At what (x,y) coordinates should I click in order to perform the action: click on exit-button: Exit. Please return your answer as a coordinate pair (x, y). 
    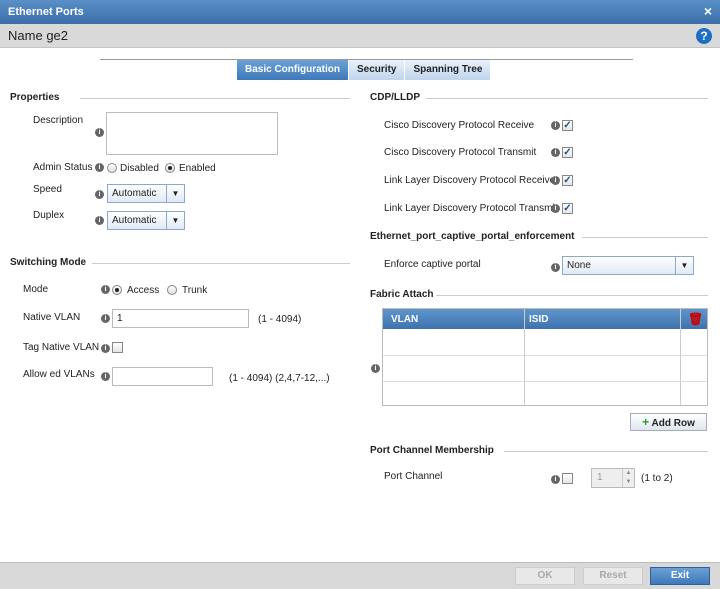
    Looking at the image, I should click on (680, 576).